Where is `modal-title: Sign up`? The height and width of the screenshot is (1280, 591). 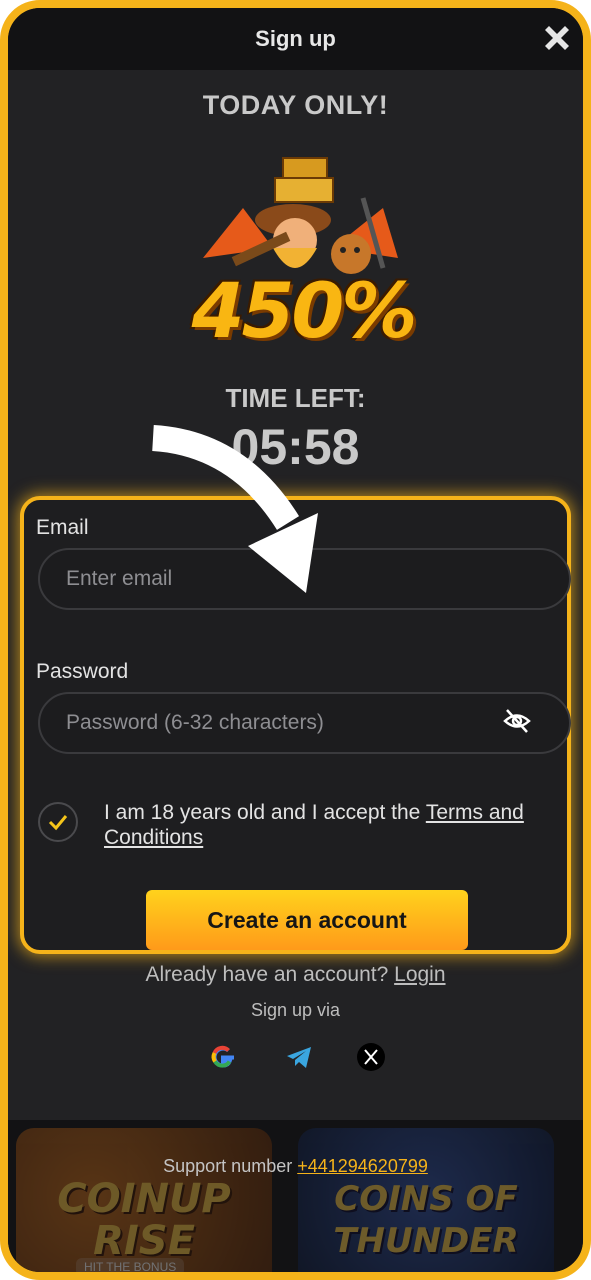
modal-title: Sign up is located at coordinates (295, 38).